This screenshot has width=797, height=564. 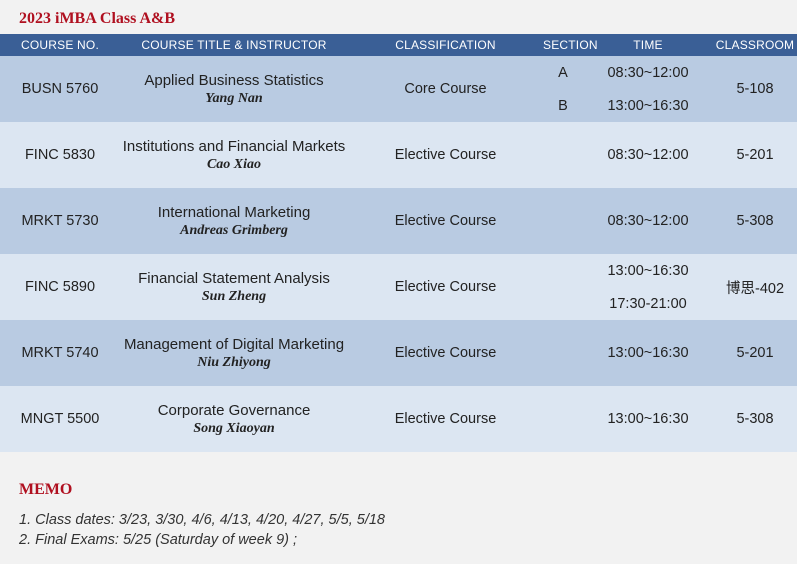 What do you see at coordinates (60, 353) in the screenshot?
I see `course-code: MRKT 5740` at bounding box center [60, 353].